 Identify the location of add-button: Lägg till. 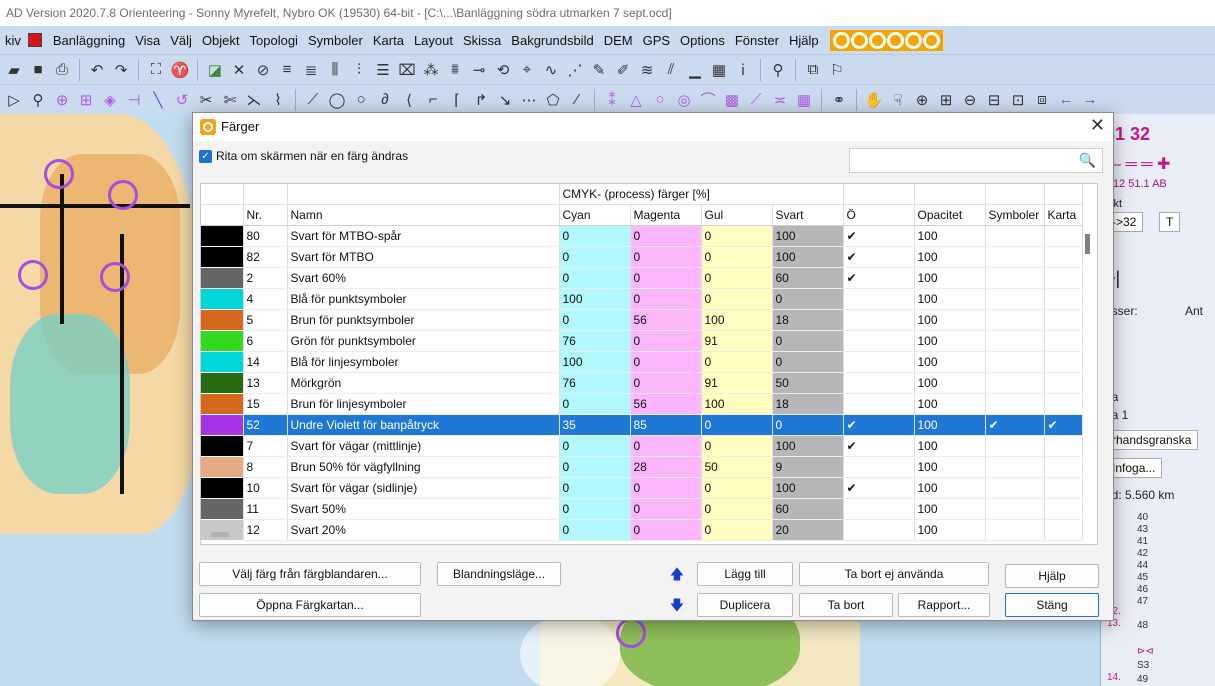
(745, 574).